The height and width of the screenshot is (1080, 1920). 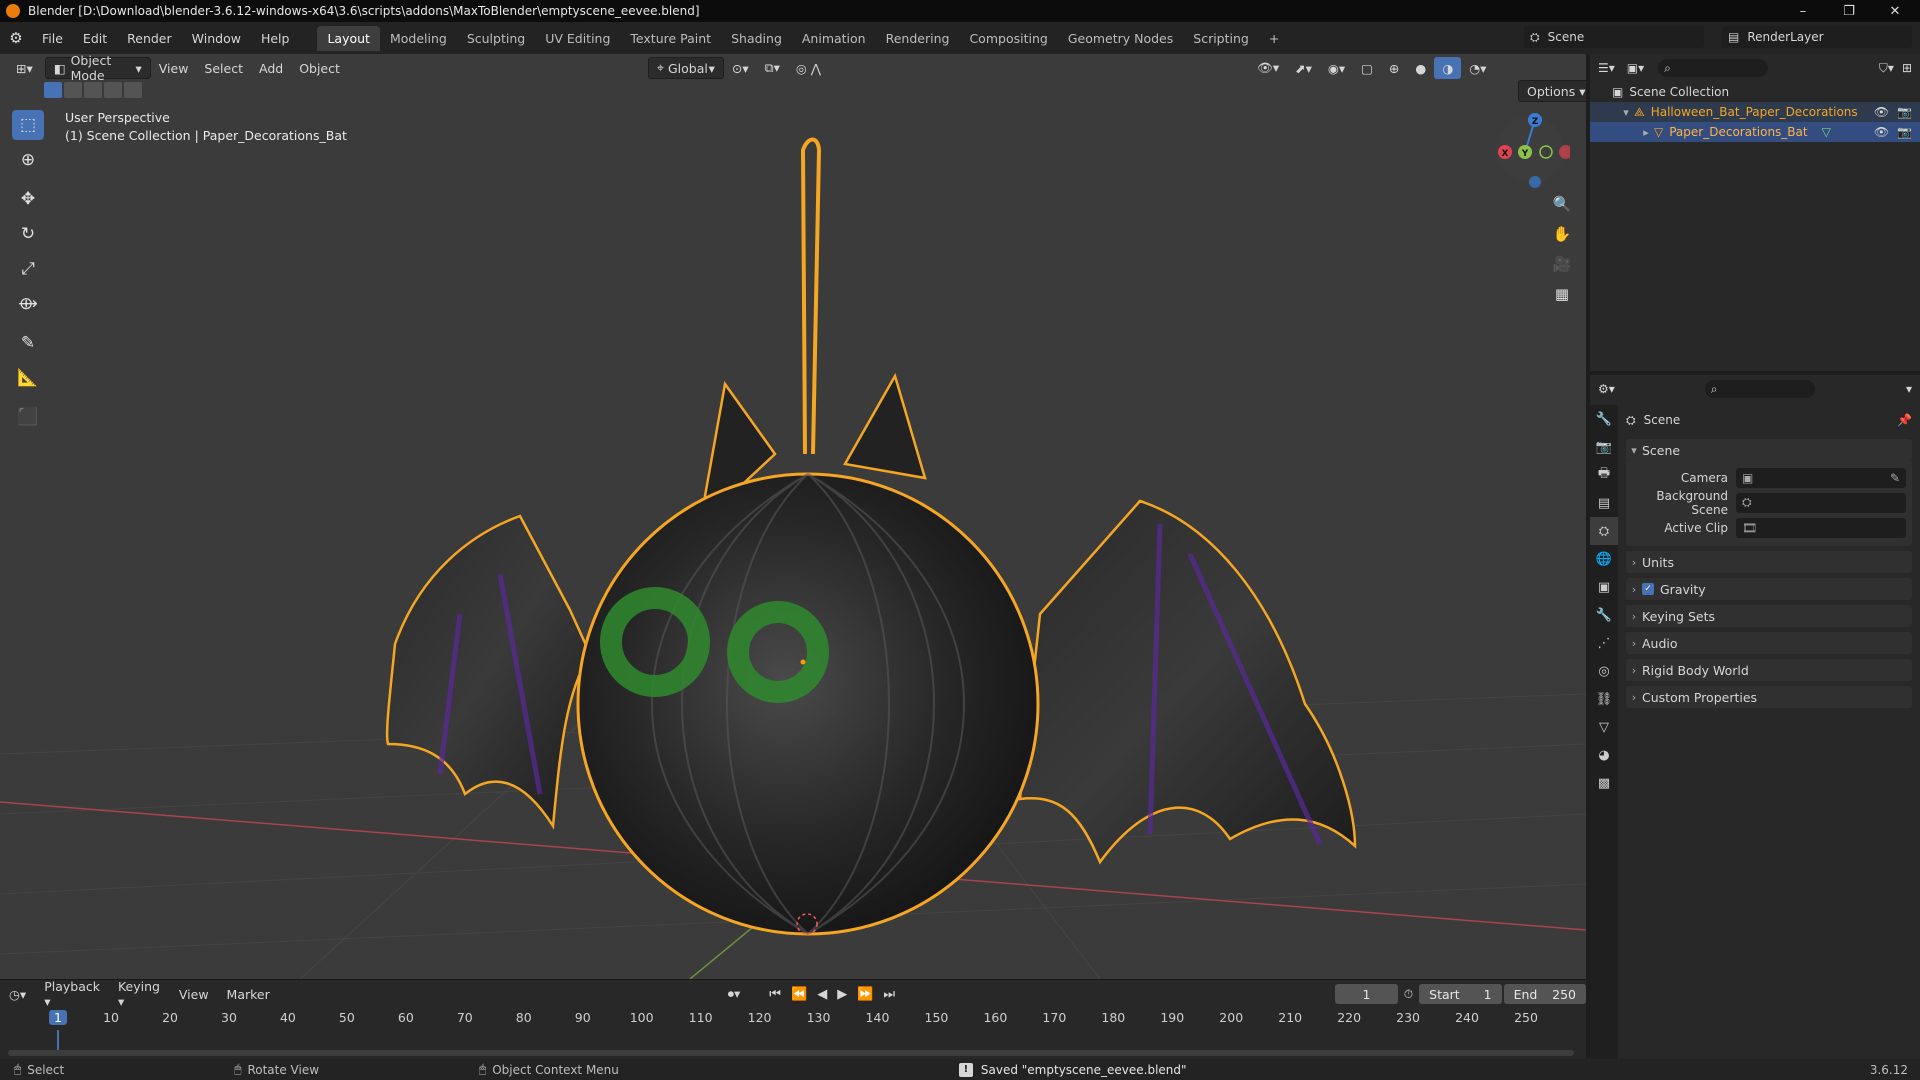 I want to click on outliner-search-input: ⌕, so click(x=1713, y=68).